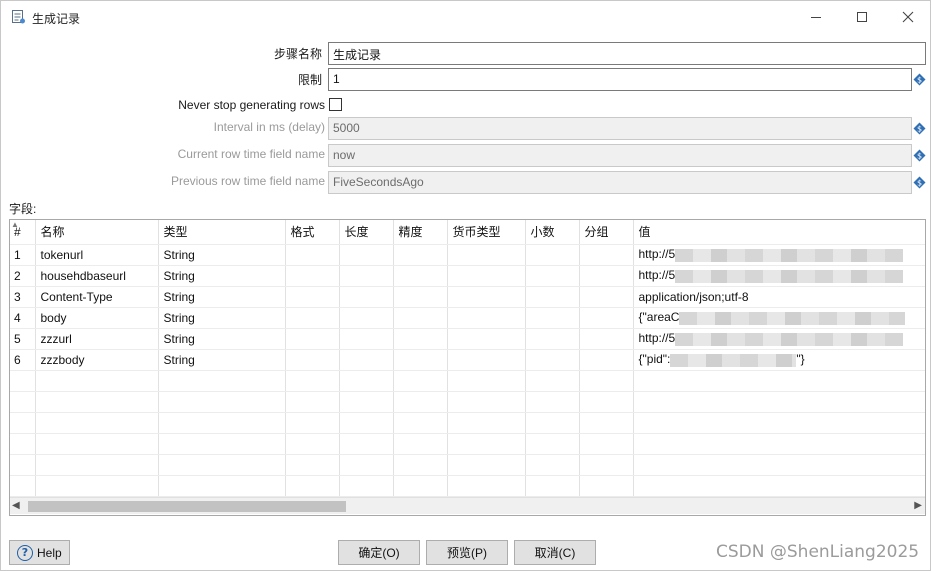 The height and width of the screenshot is (571, 931). I want to click on table-row: 5 zzzurl String http://5, so click(467, 339).